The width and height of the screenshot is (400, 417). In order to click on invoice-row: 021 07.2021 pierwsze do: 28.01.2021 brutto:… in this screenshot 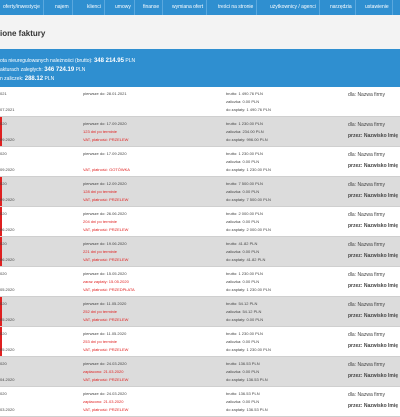, I will do `click(200, 102)`.